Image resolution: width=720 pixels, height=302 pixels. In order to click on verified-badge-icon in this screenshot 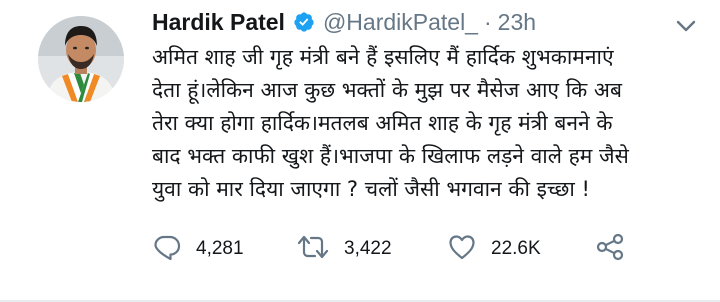, I will do `click(304, 22)`.